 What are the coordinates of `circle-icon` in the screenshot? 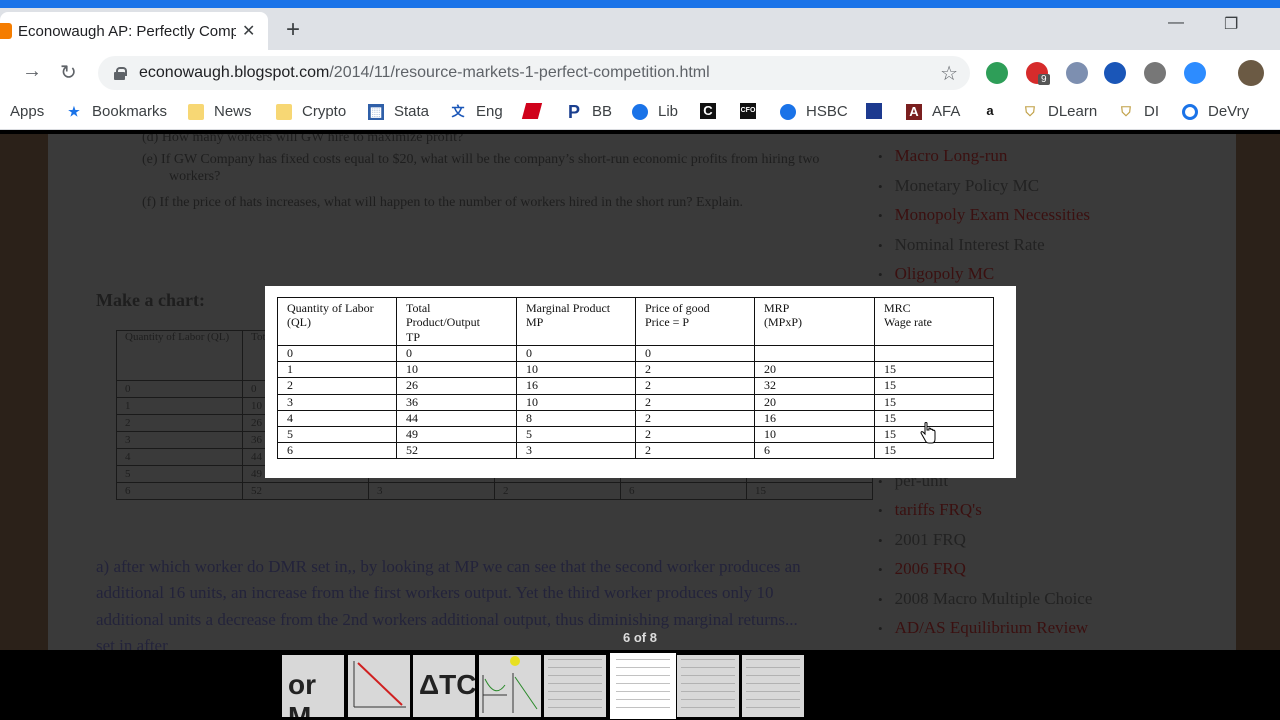 It's located at (1190, 111).